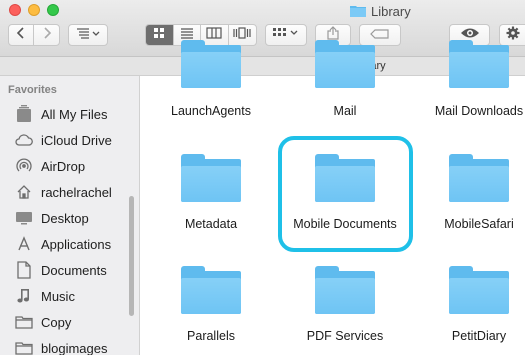  I want to click on folder-name: Metadata, so click(211, 224).